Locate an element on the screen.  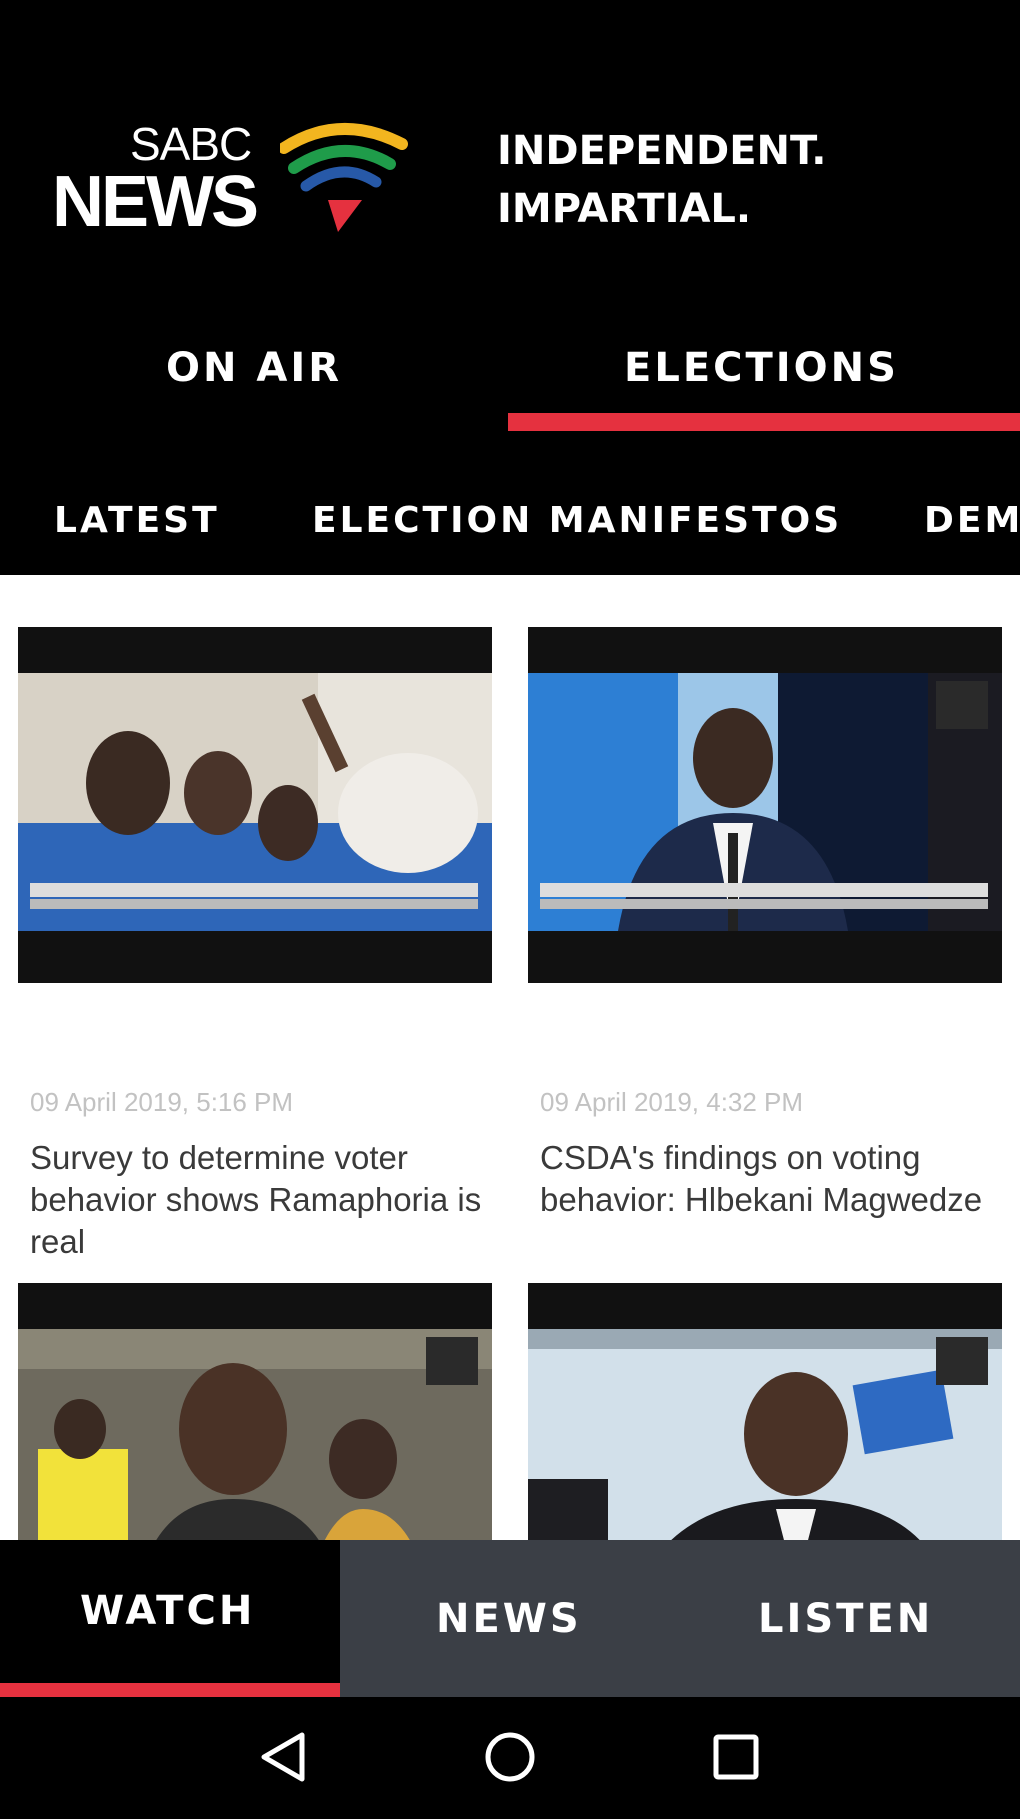
bottom-navigation: WATCH NEWS LISTEN is located at coordinates (510, 1618).